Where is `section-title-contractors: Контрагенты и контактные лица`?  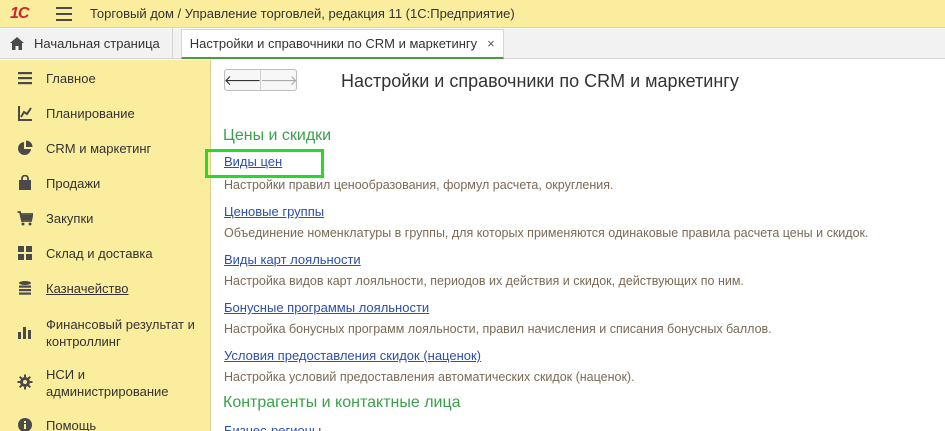 section-title-contractors: Контрагенты и контактные лица is located at coordinates (342, 402).